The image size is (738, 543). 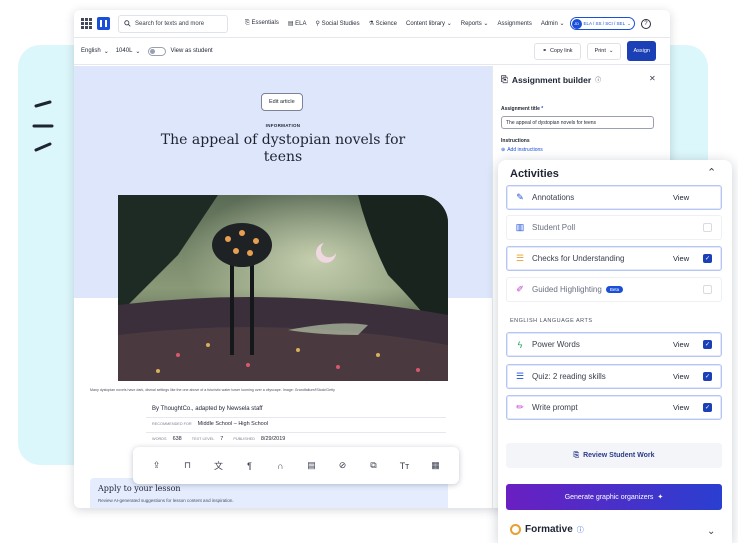 I want to click on link-icon: ⚭, so click(x=544, y=51).